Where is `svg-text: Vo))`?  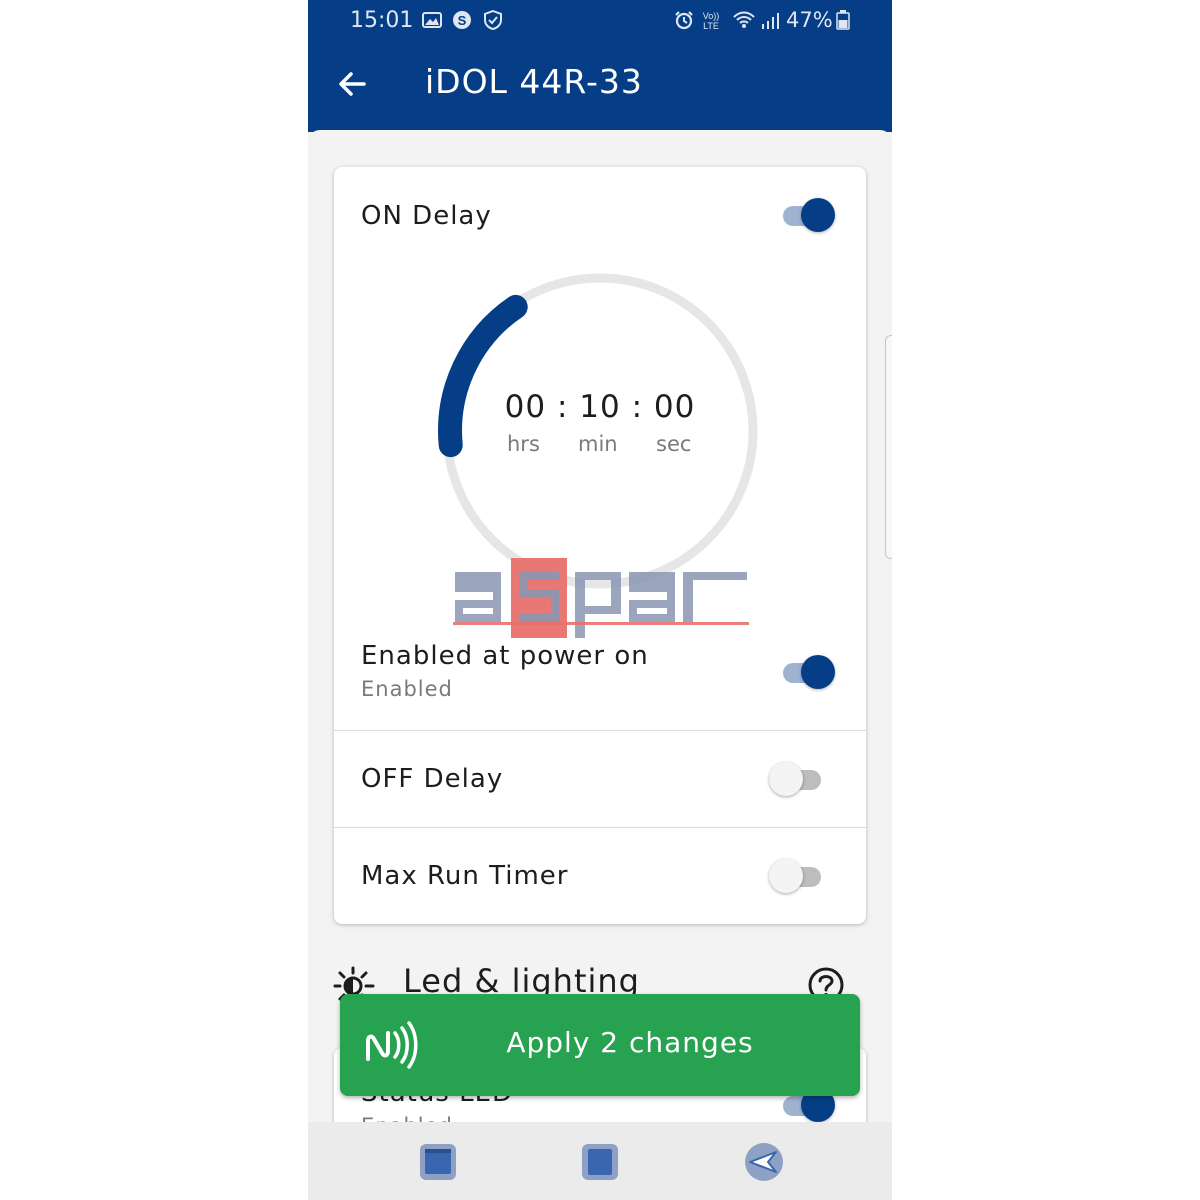
svg-text: Vo)) is located at coordinates (711, 16).